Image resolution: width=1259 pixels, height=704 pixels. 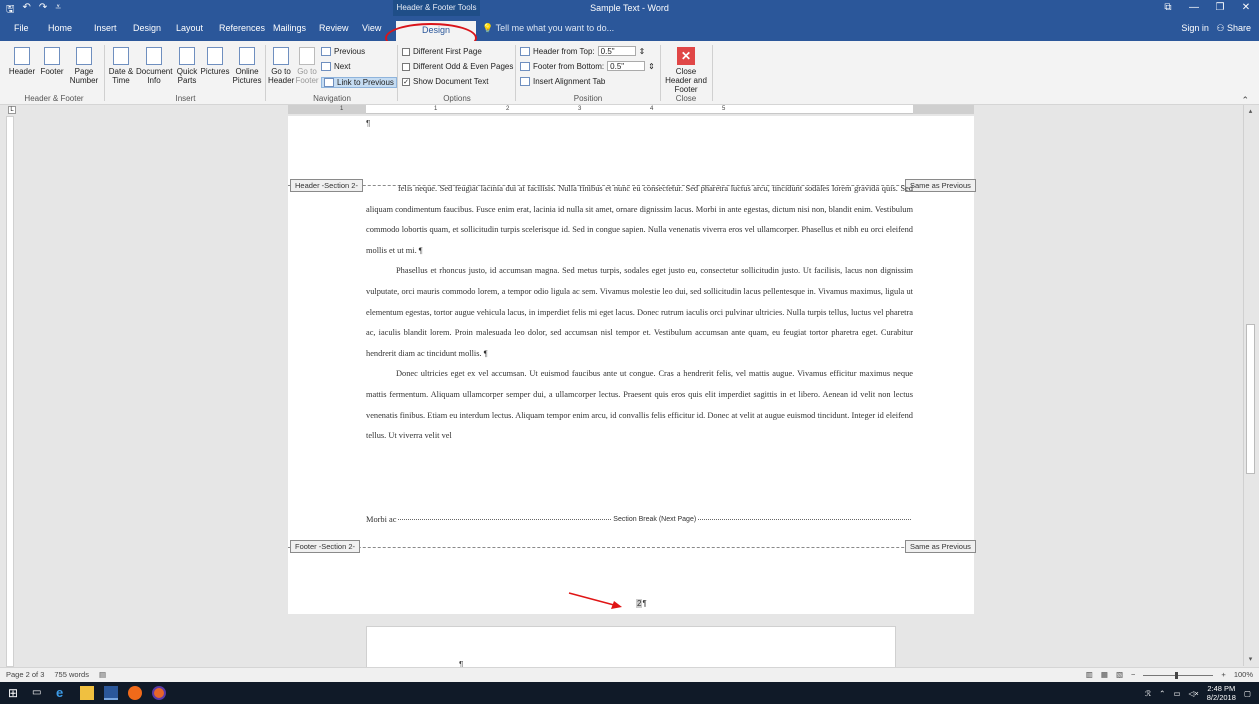 What do you see at coordinates (445, 81) in the screenshot?
I see `show-document-text-checkbox: ✓ Show Document Text` at bounding box center [445, 81].